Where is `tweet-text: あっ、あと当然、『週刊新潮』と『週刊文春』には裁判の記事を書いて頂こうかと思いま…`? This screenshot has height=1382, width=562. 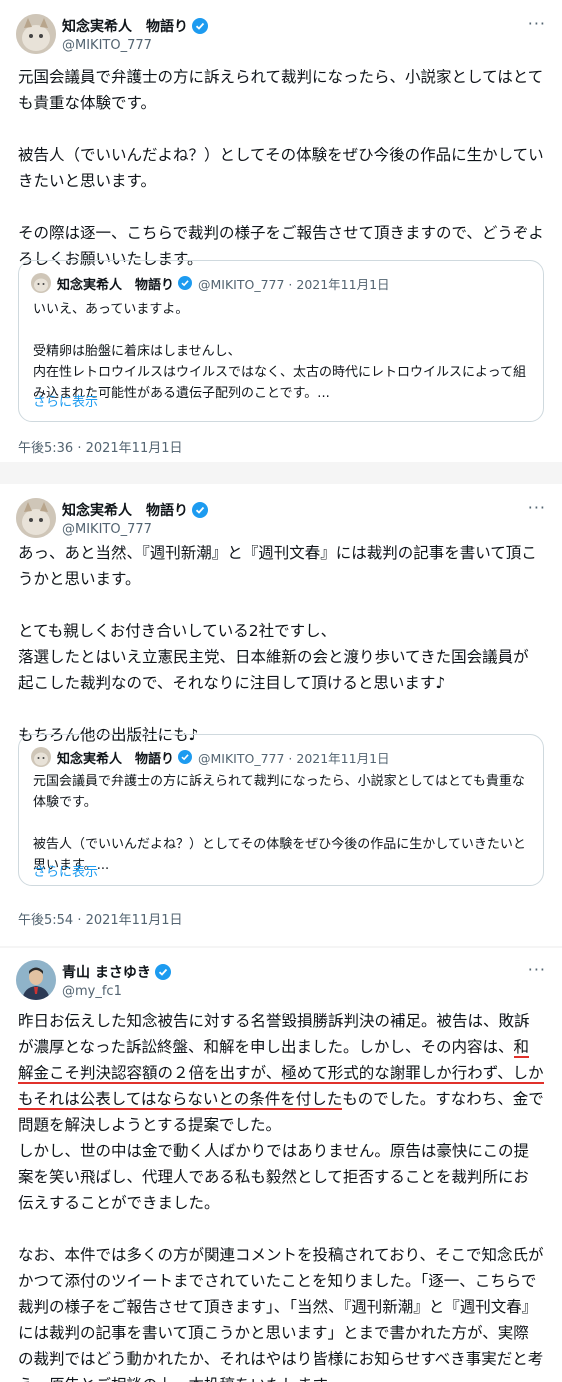 tweet-text: あっ、あと当然、『週刊新潮』と『週刊文春』には裁判の記事を書いて頂こうかと思いま… is located at coordinates (277, 644).